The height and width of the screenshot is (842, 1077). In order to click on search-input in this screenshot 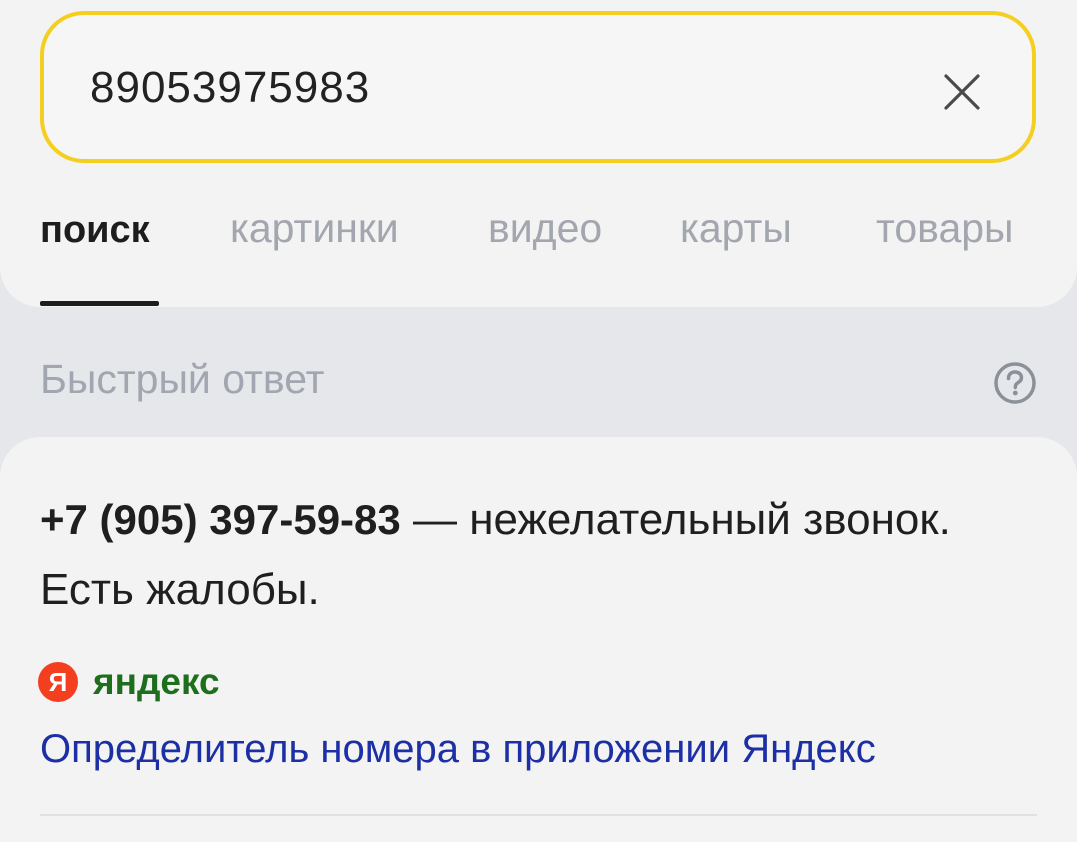, I will do `click(490, 88)`.